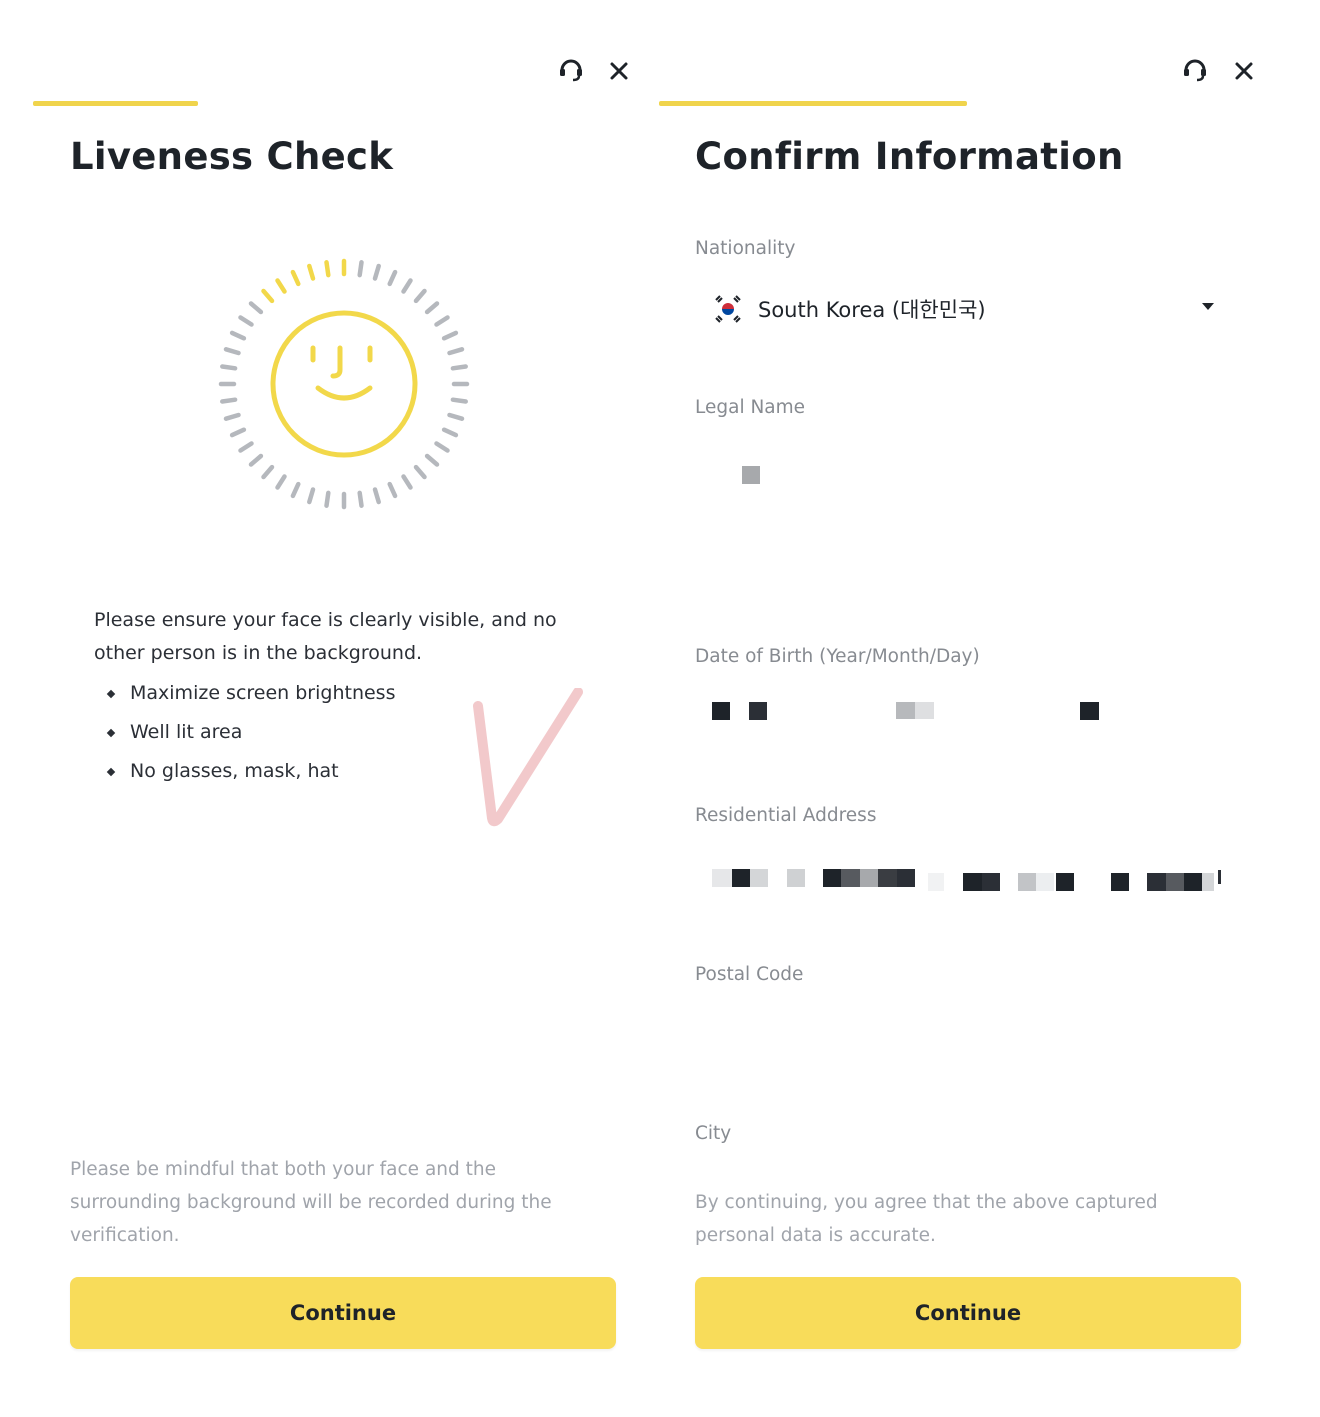  Describe the element at coordinates (728, 309) in the screenshot. I see `south-korea-flag-icon` at that location.